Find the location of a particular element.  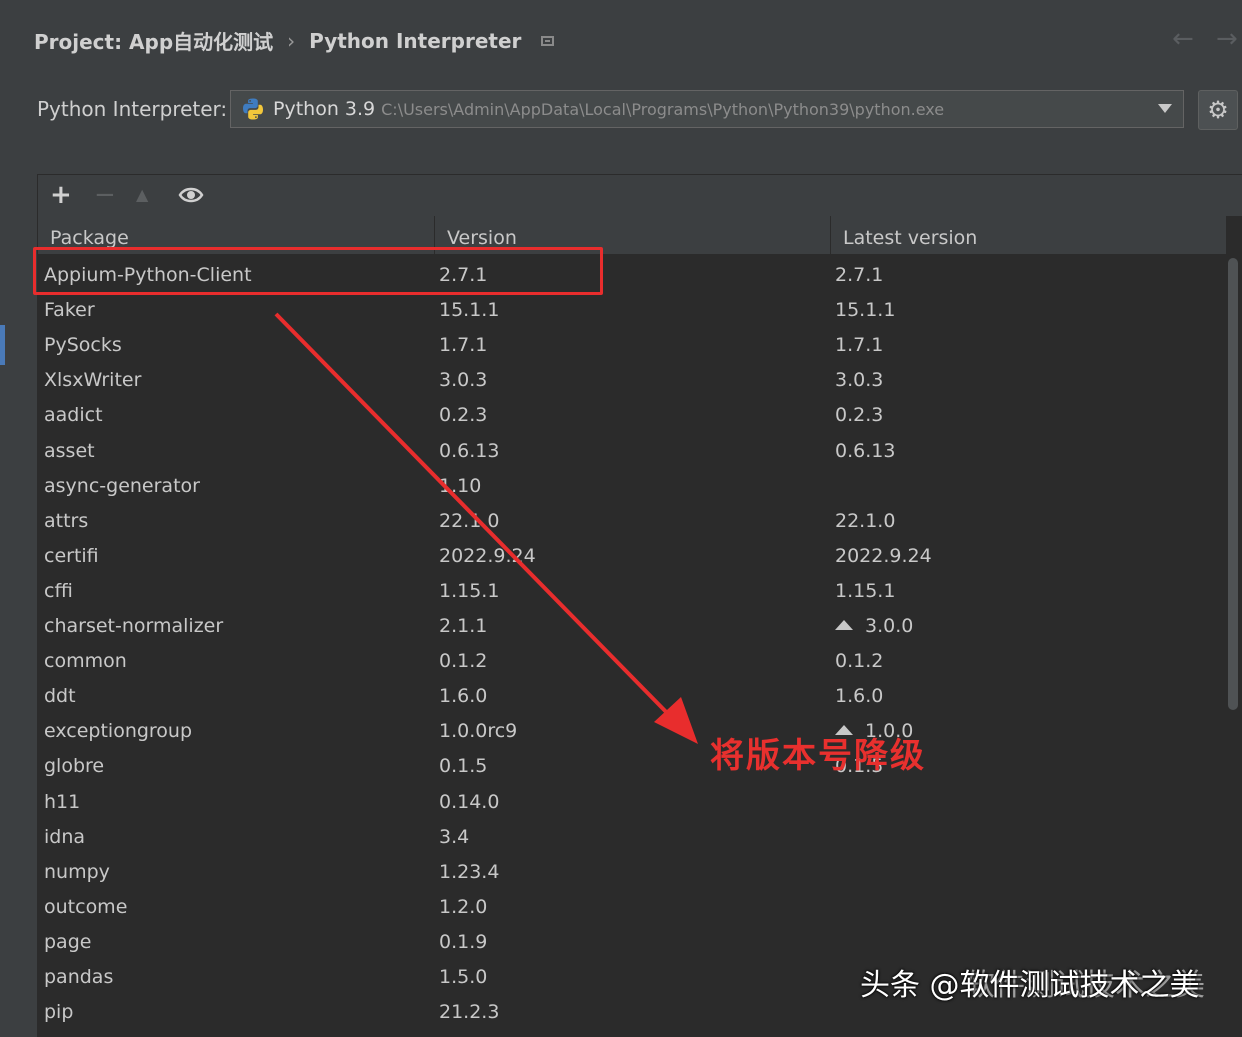

annotation-arrow is located at coordinates (486, 528).